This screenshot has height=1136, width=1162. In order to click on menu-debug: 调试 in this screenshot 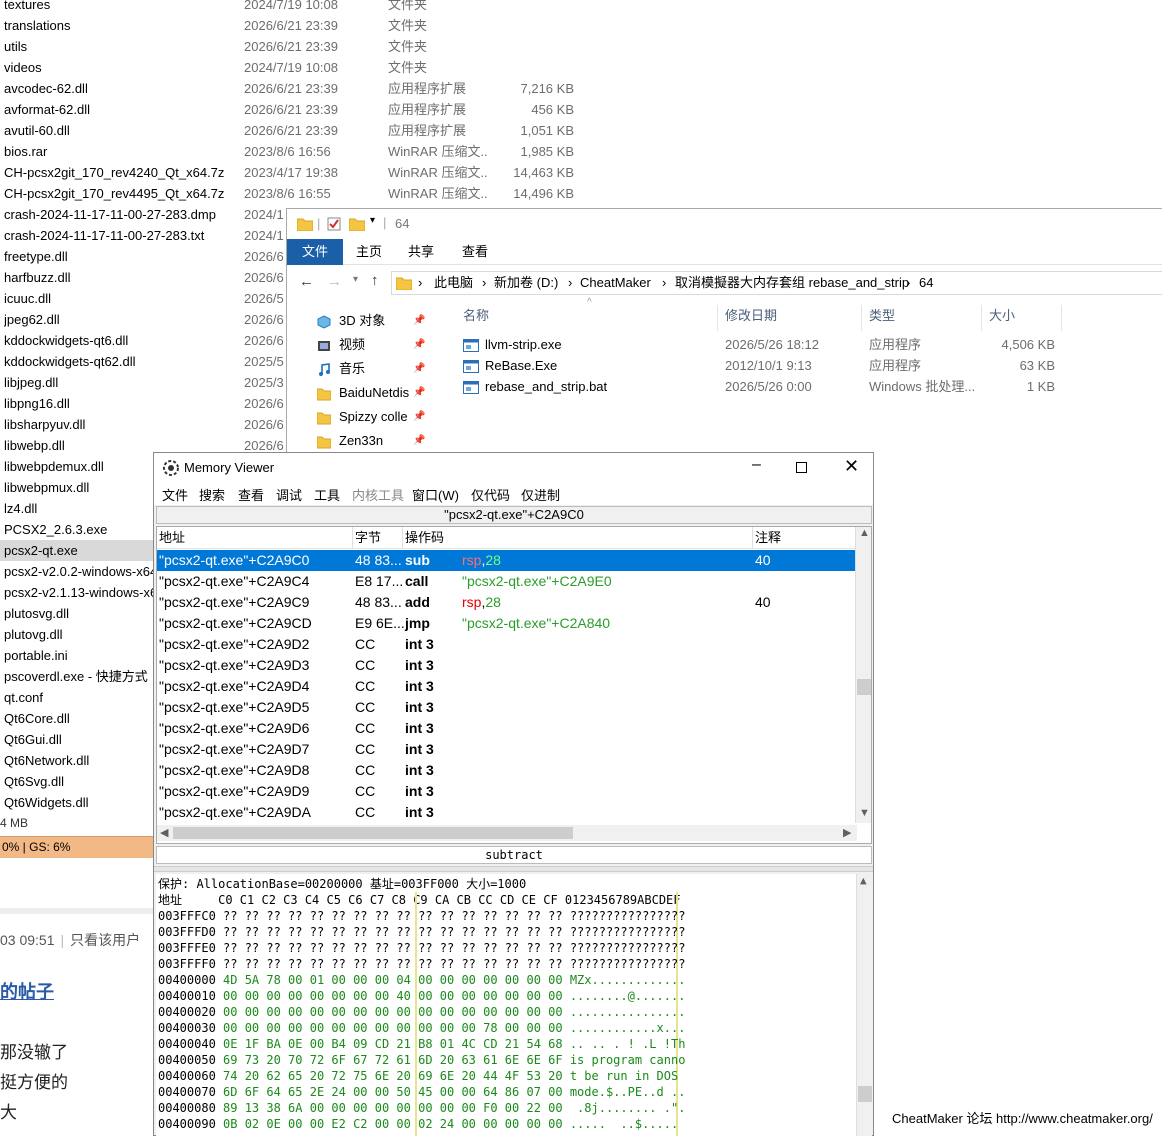, I will do `click(289, 494)`.